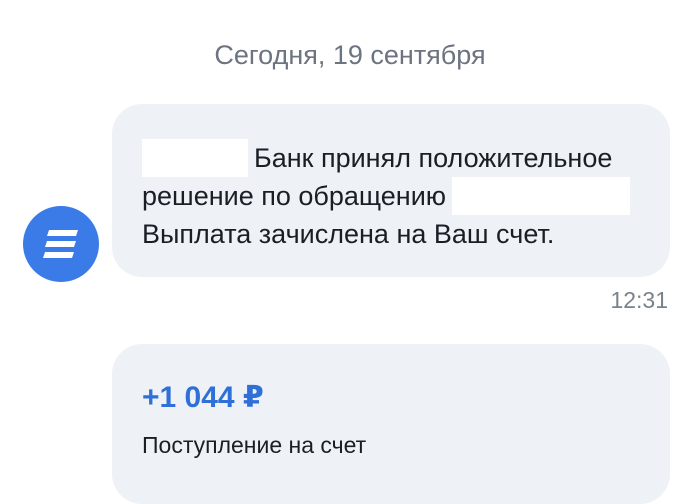 The image size is (700, 504). I want to click on message-line-2-text: решение по обращению, so click(294, 196).